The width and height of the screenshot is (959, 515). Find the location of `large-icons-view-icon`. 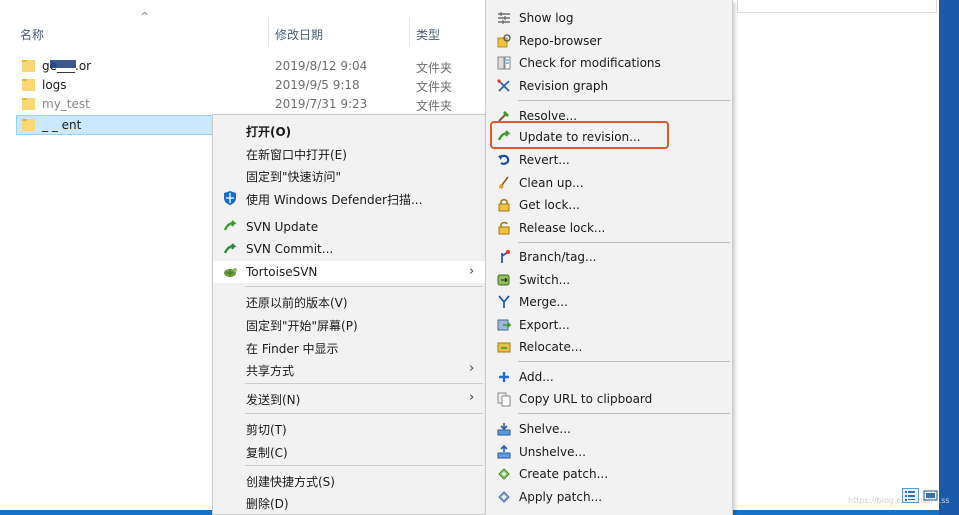

large-icons-view-icon is located at coordinates (930, 495).